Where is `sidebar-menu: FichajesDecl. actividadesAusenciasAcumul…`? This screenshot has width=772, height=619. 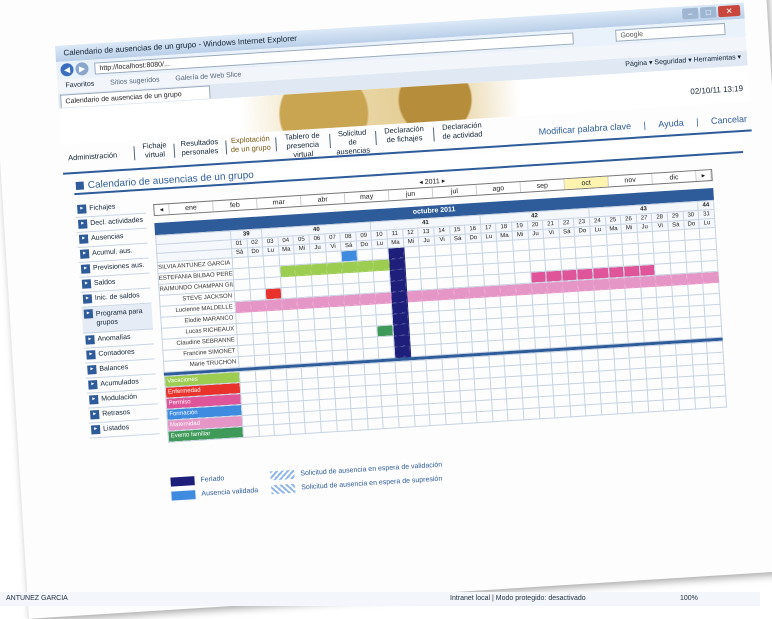
sidebar-menu: FichajesDecl. actividadesAusenciasAcumul… is located at coordinates (117, 318).